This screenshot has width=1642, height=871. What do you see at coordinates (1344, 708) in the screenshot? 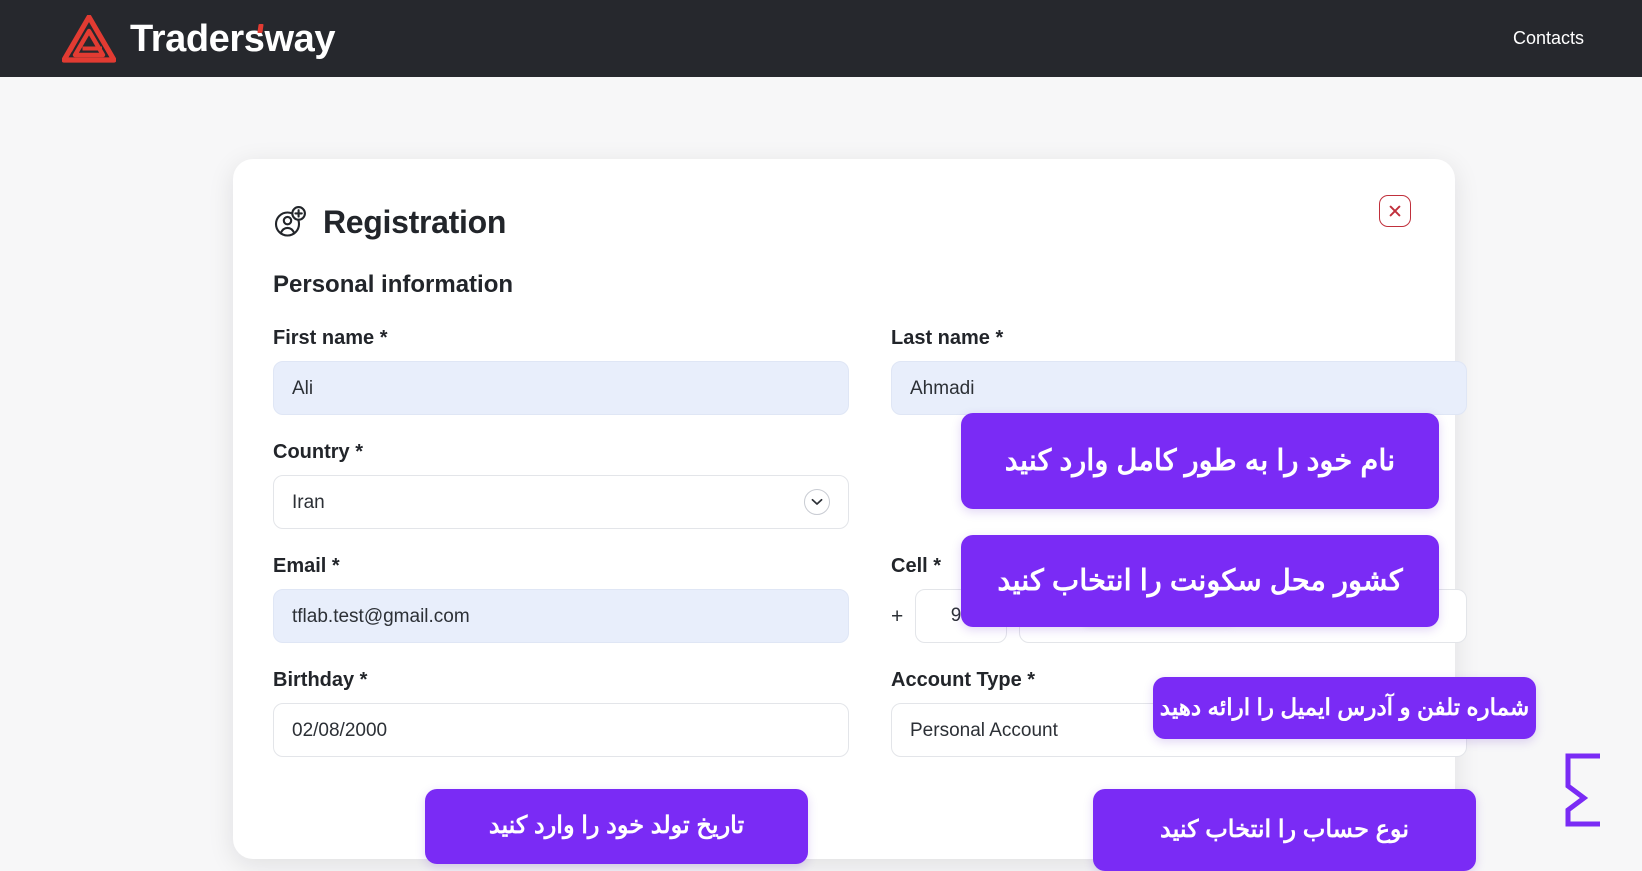
I see `tooltip-contact: شماره تلفن و آدرس ایمیل را ارائه دهید` at bounding box center [1344, 708].